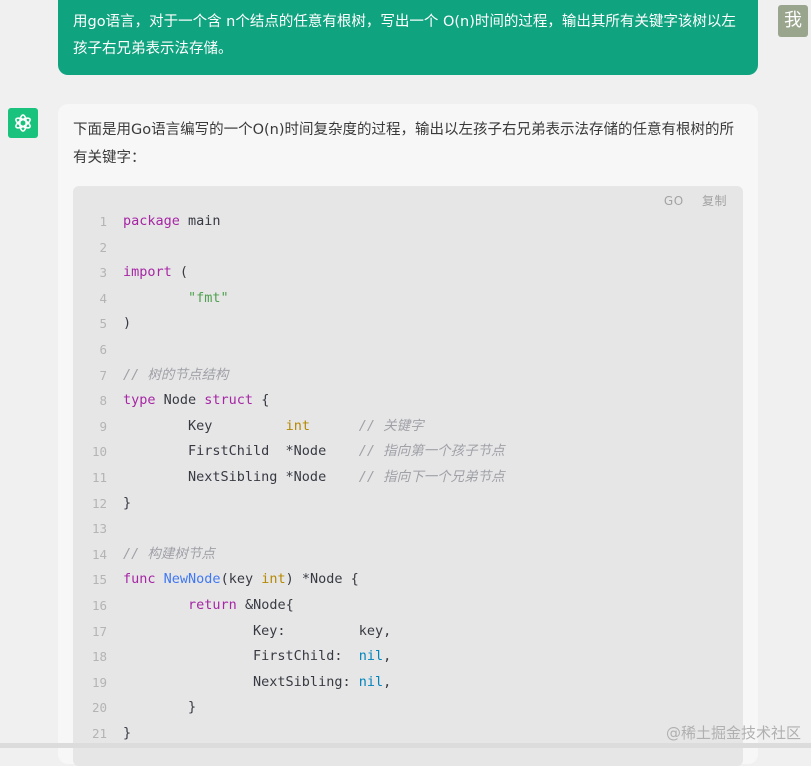 This screenshot has width=811, height=766. What do you see at coordinates (172, 221) in the screenshot?
I see `code-text: package main` at bounding box center [172, 221].